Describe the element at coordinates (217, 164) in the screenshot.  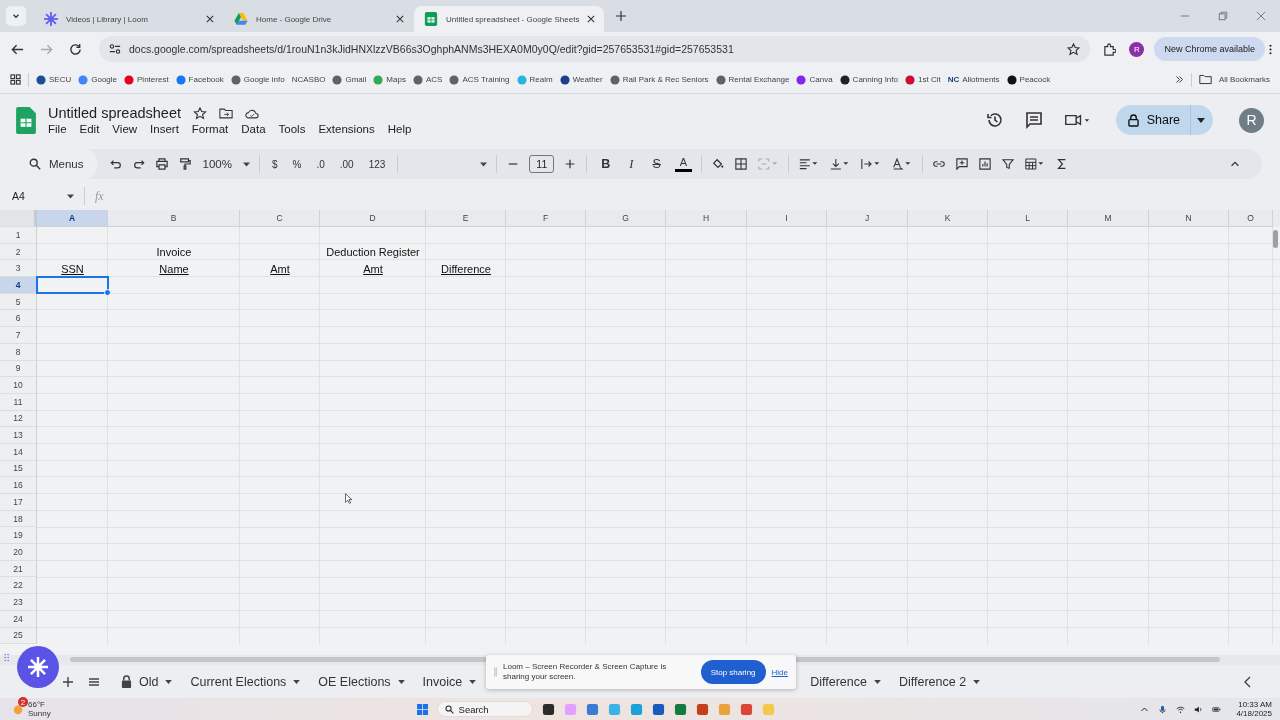
I see `zoom-dropdown: 100%` at that location.